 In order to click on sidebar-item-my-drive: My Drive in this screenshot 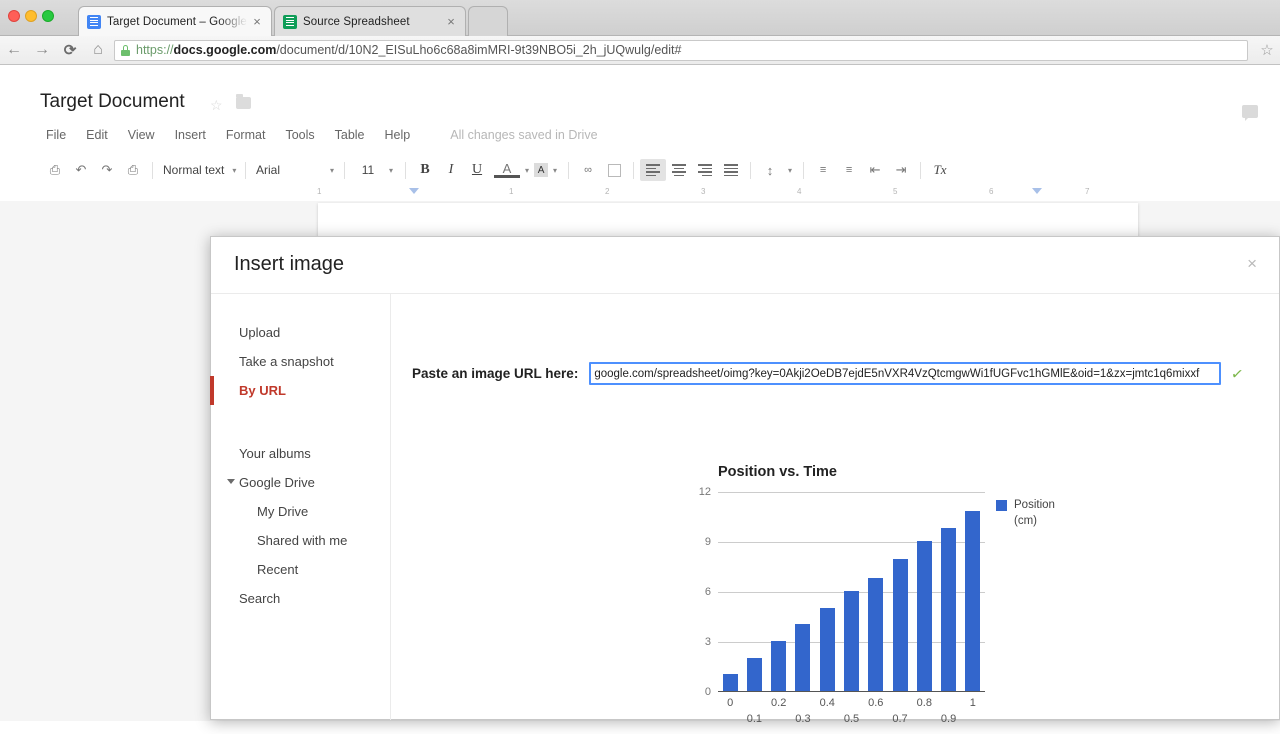, I will do `click(300, 511)`.